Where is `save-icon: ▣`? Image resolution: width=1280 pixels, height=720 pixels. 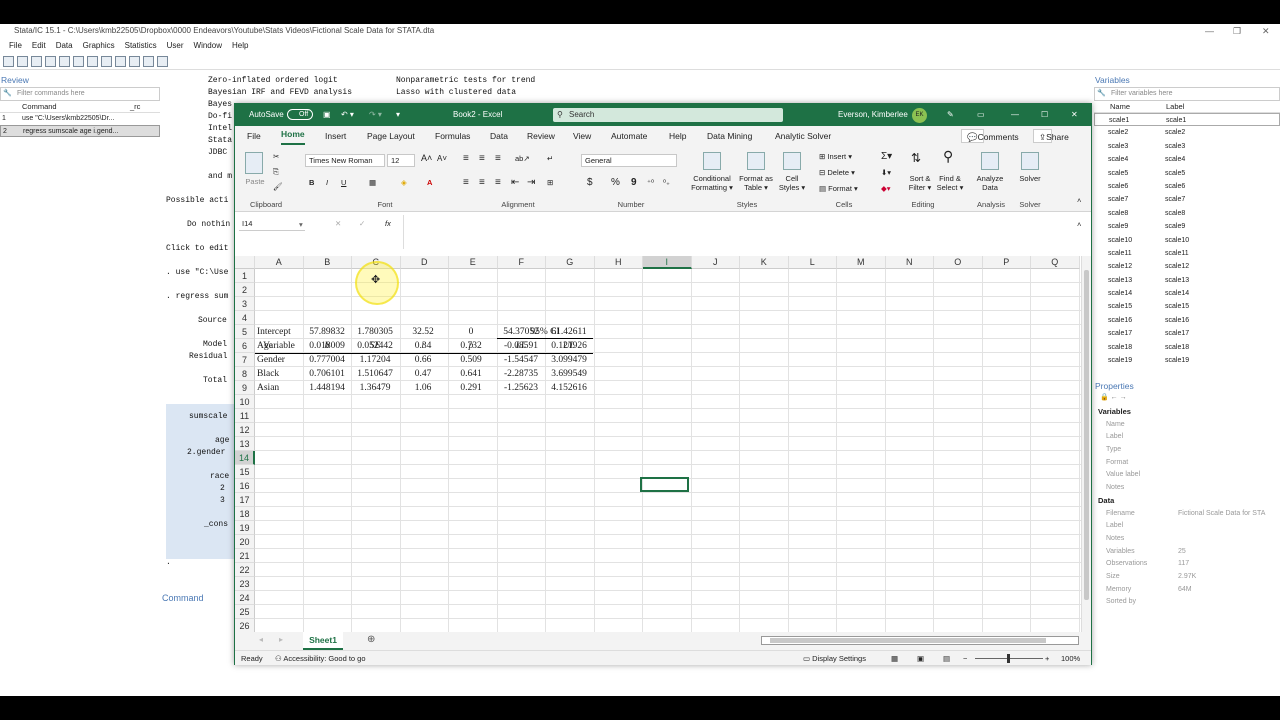
save-icon: ▣ is located at coordinates (327, 115).